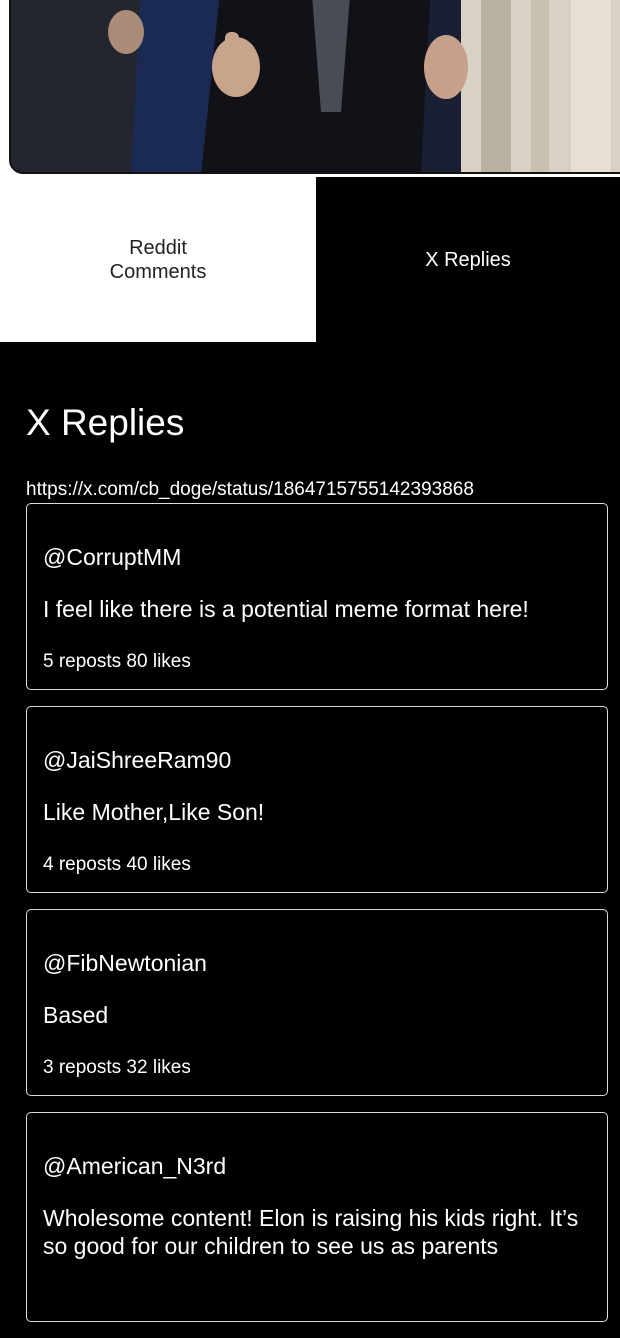 Image resolution: width=620 pixels, height=1338 pixels. Describe the element at coordinates (154, 812) in the screenshot. I see `reply-text: Like Mother,Like Son!` at that location.